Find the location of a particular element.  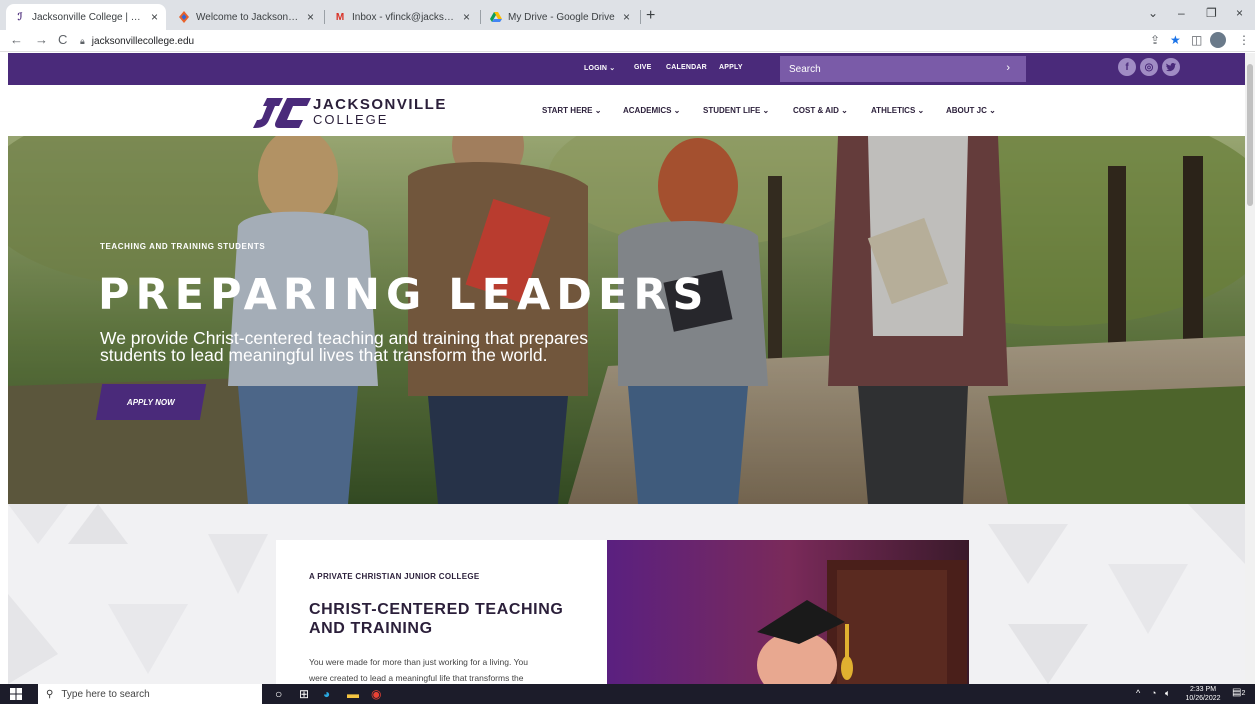

forward-button: → is located at coordinates (41, 39).